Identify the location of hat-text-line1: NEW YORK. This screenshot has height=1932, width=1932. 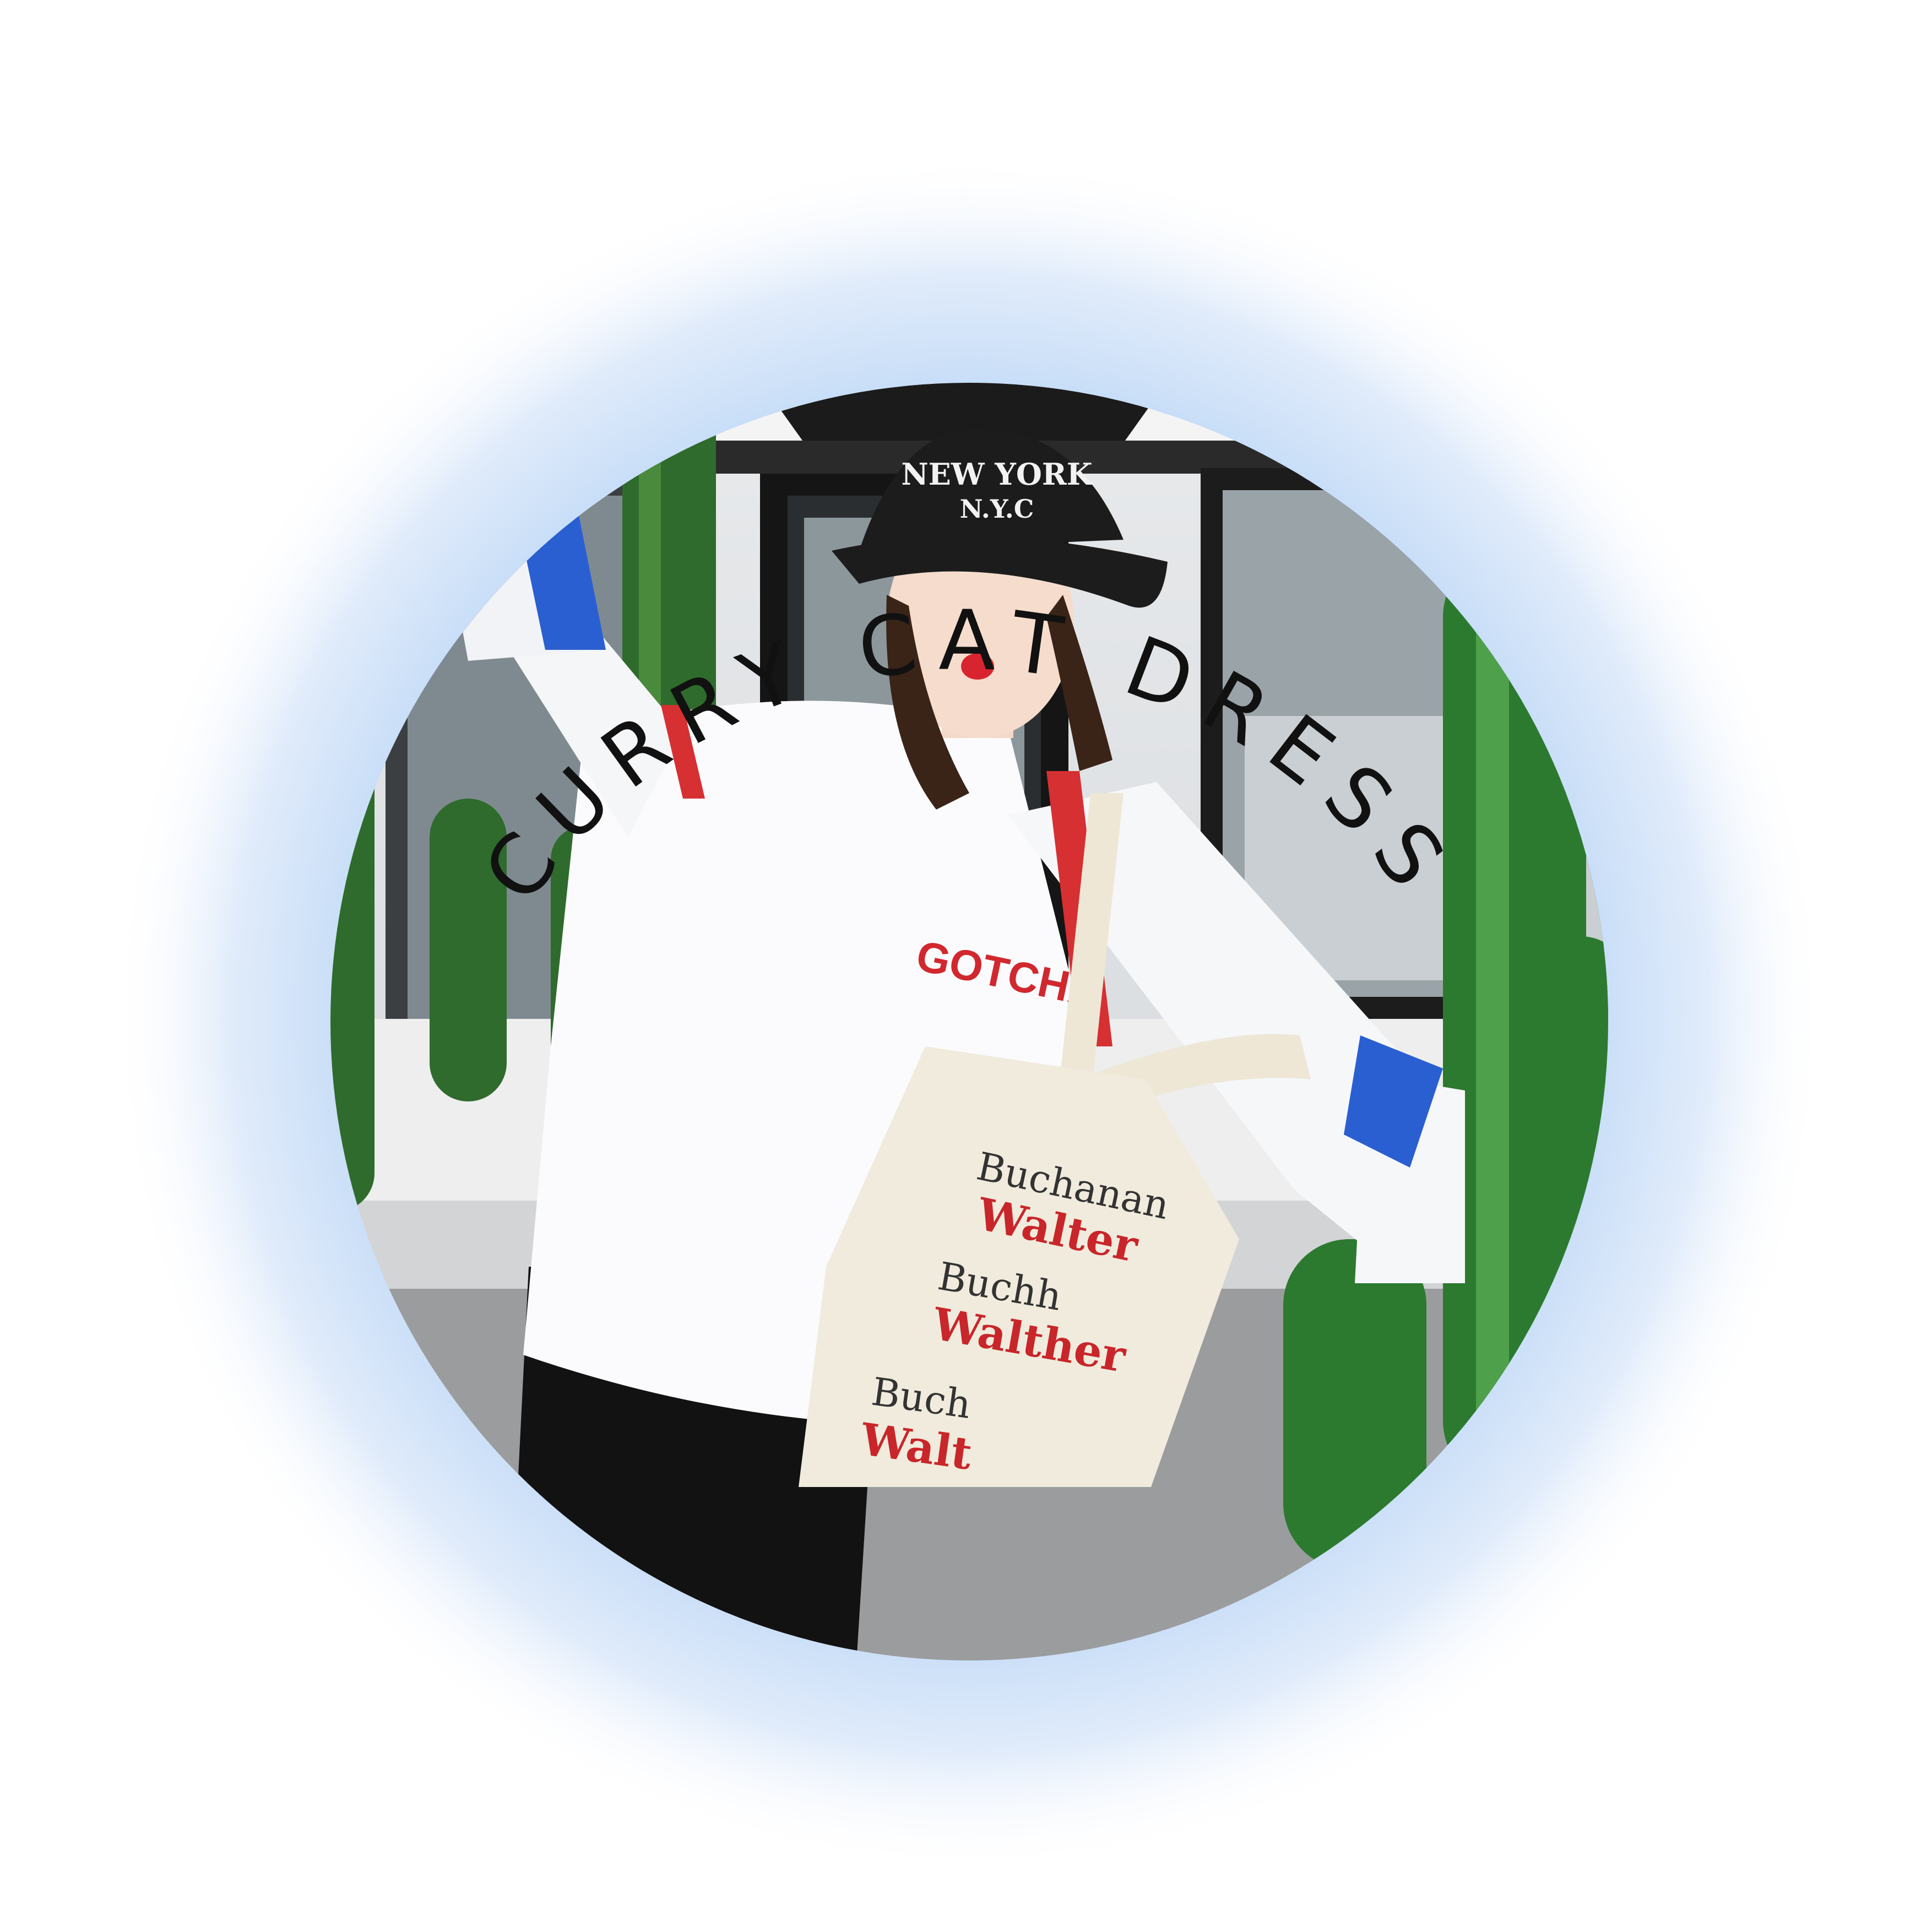
(997, 474).